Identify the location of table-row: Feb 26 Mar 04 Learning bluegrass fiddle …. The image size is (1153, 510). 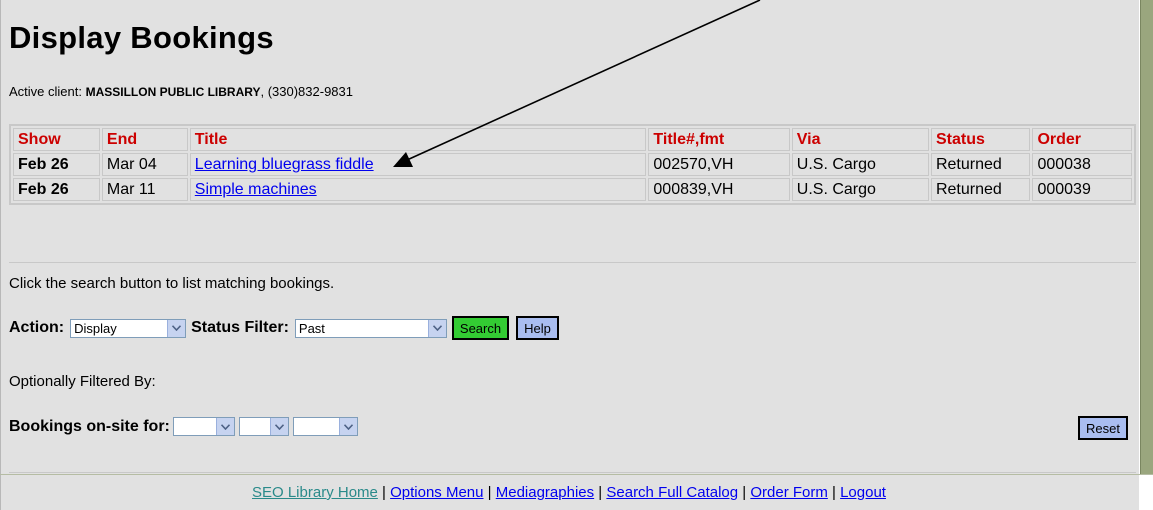
(572, 164).